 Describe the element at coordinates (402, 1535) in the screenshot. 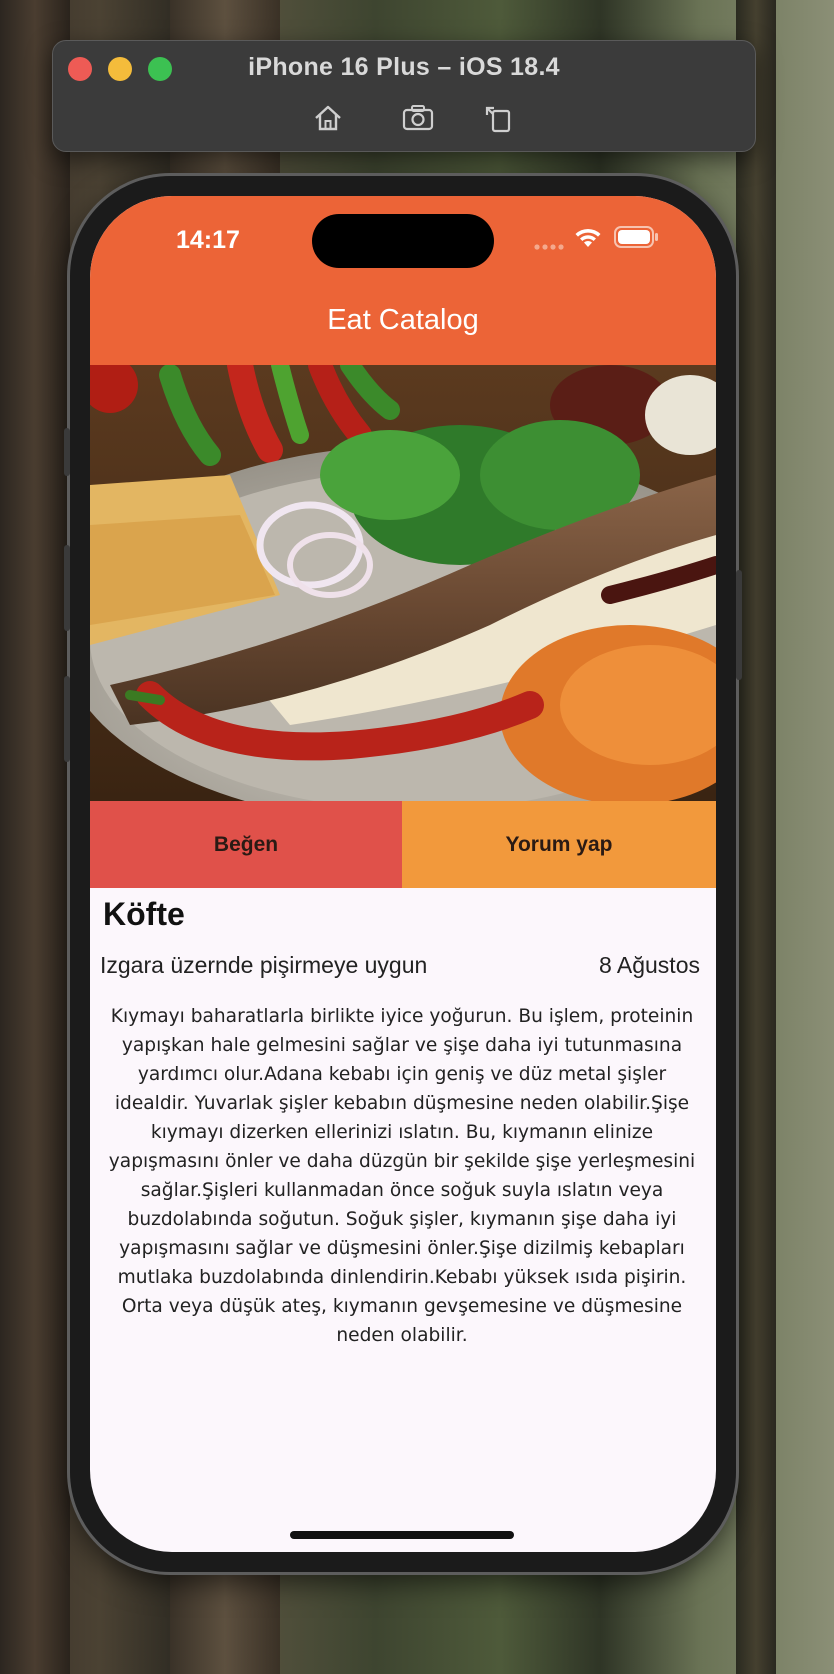

I see `home-indicator` at that location.